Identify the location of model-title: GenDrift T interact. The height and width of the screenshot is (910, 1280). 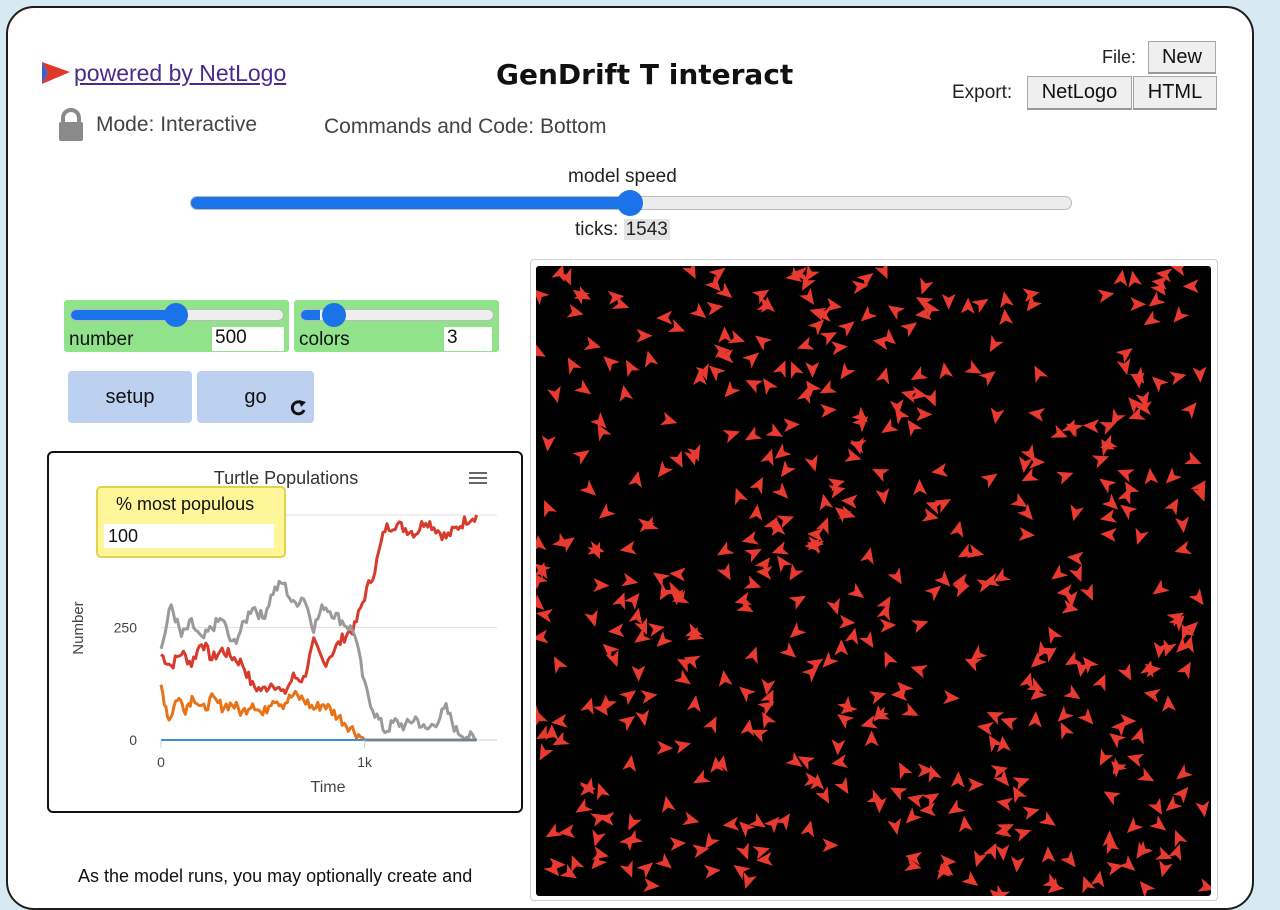
(645, 74).